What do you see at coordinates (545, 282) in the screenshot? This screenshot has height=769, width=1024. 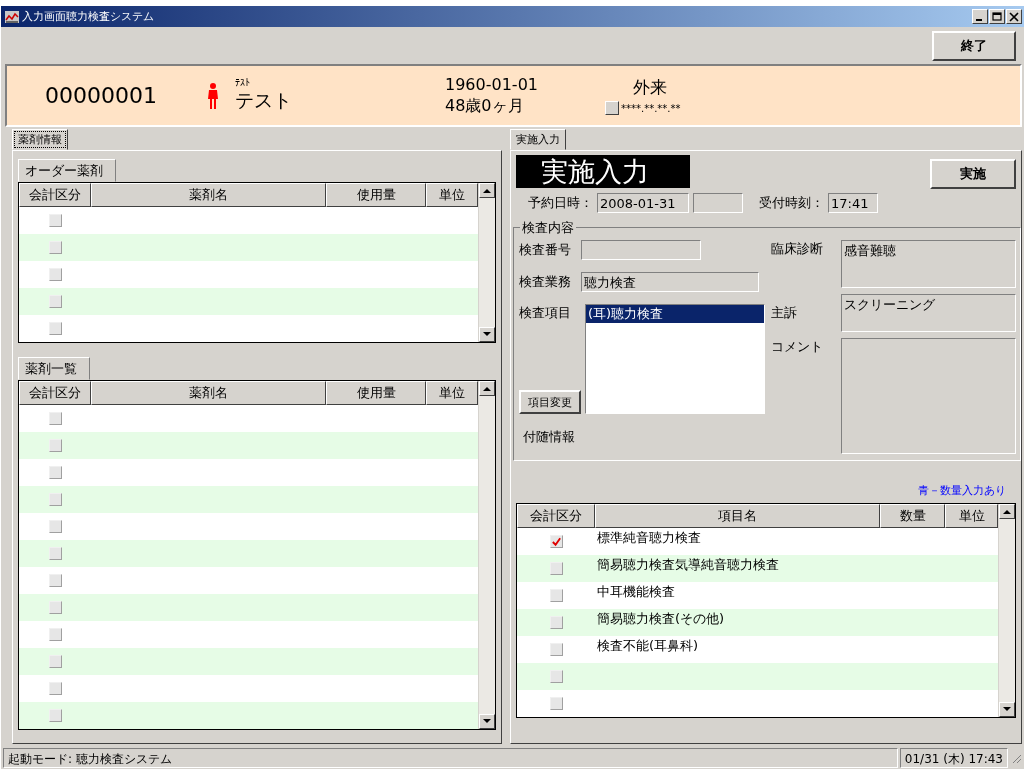 I see `field-label: 検査業務` at bounding box center [545, 282].